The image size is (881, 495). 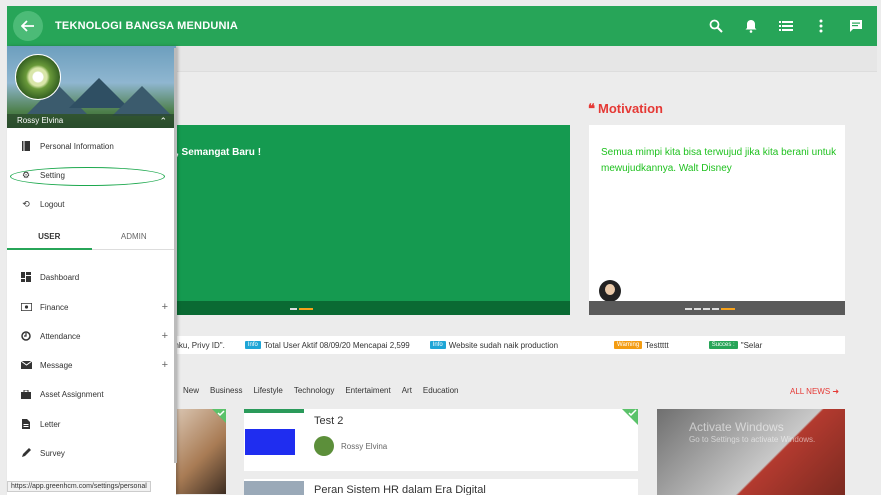 I want to click on ticker-item: anku, Privy ID"., so click(x=197, y=345).